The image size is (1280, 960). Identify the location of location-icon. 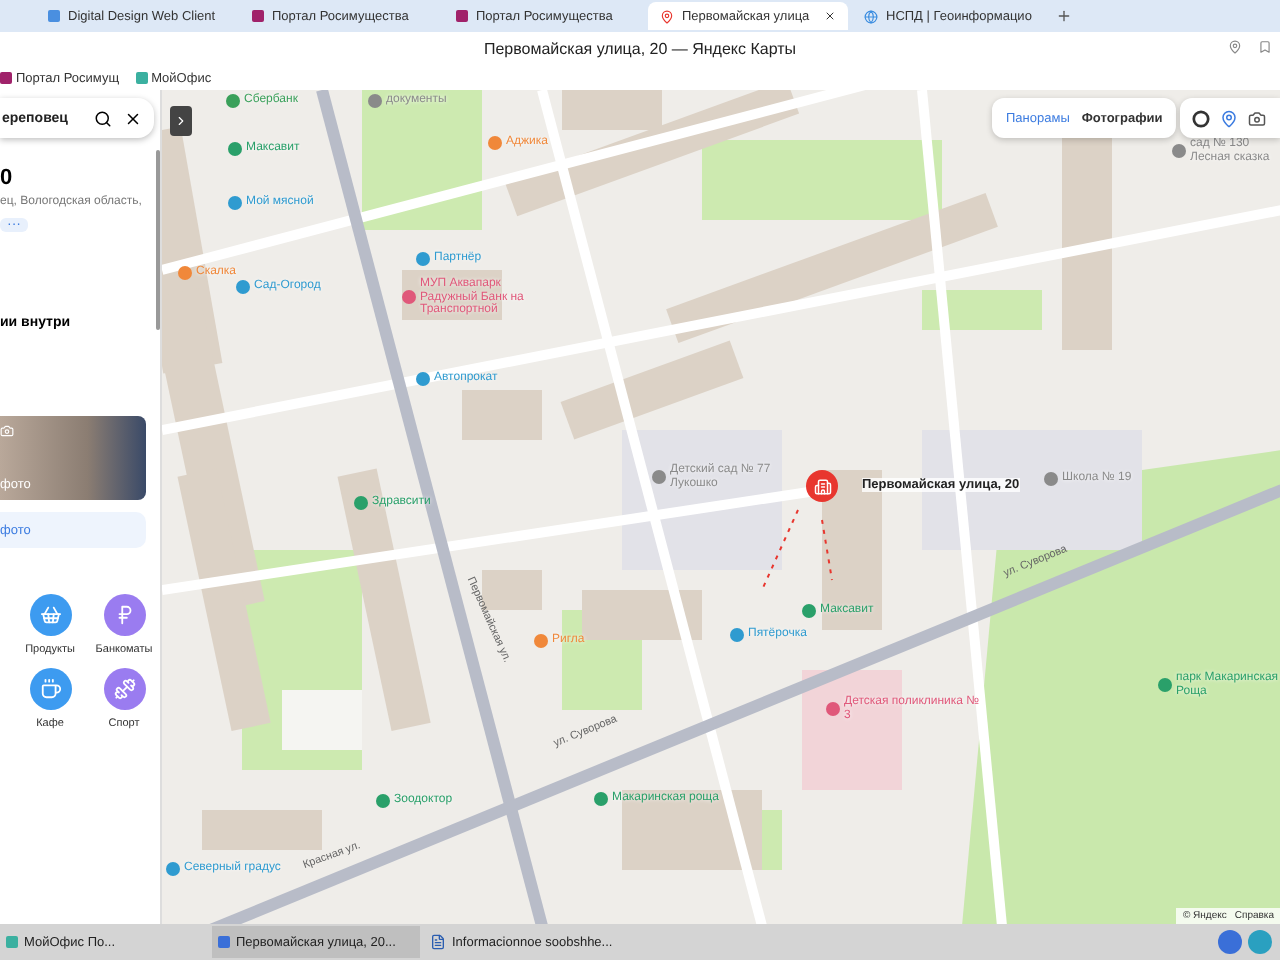
(1235, 47).